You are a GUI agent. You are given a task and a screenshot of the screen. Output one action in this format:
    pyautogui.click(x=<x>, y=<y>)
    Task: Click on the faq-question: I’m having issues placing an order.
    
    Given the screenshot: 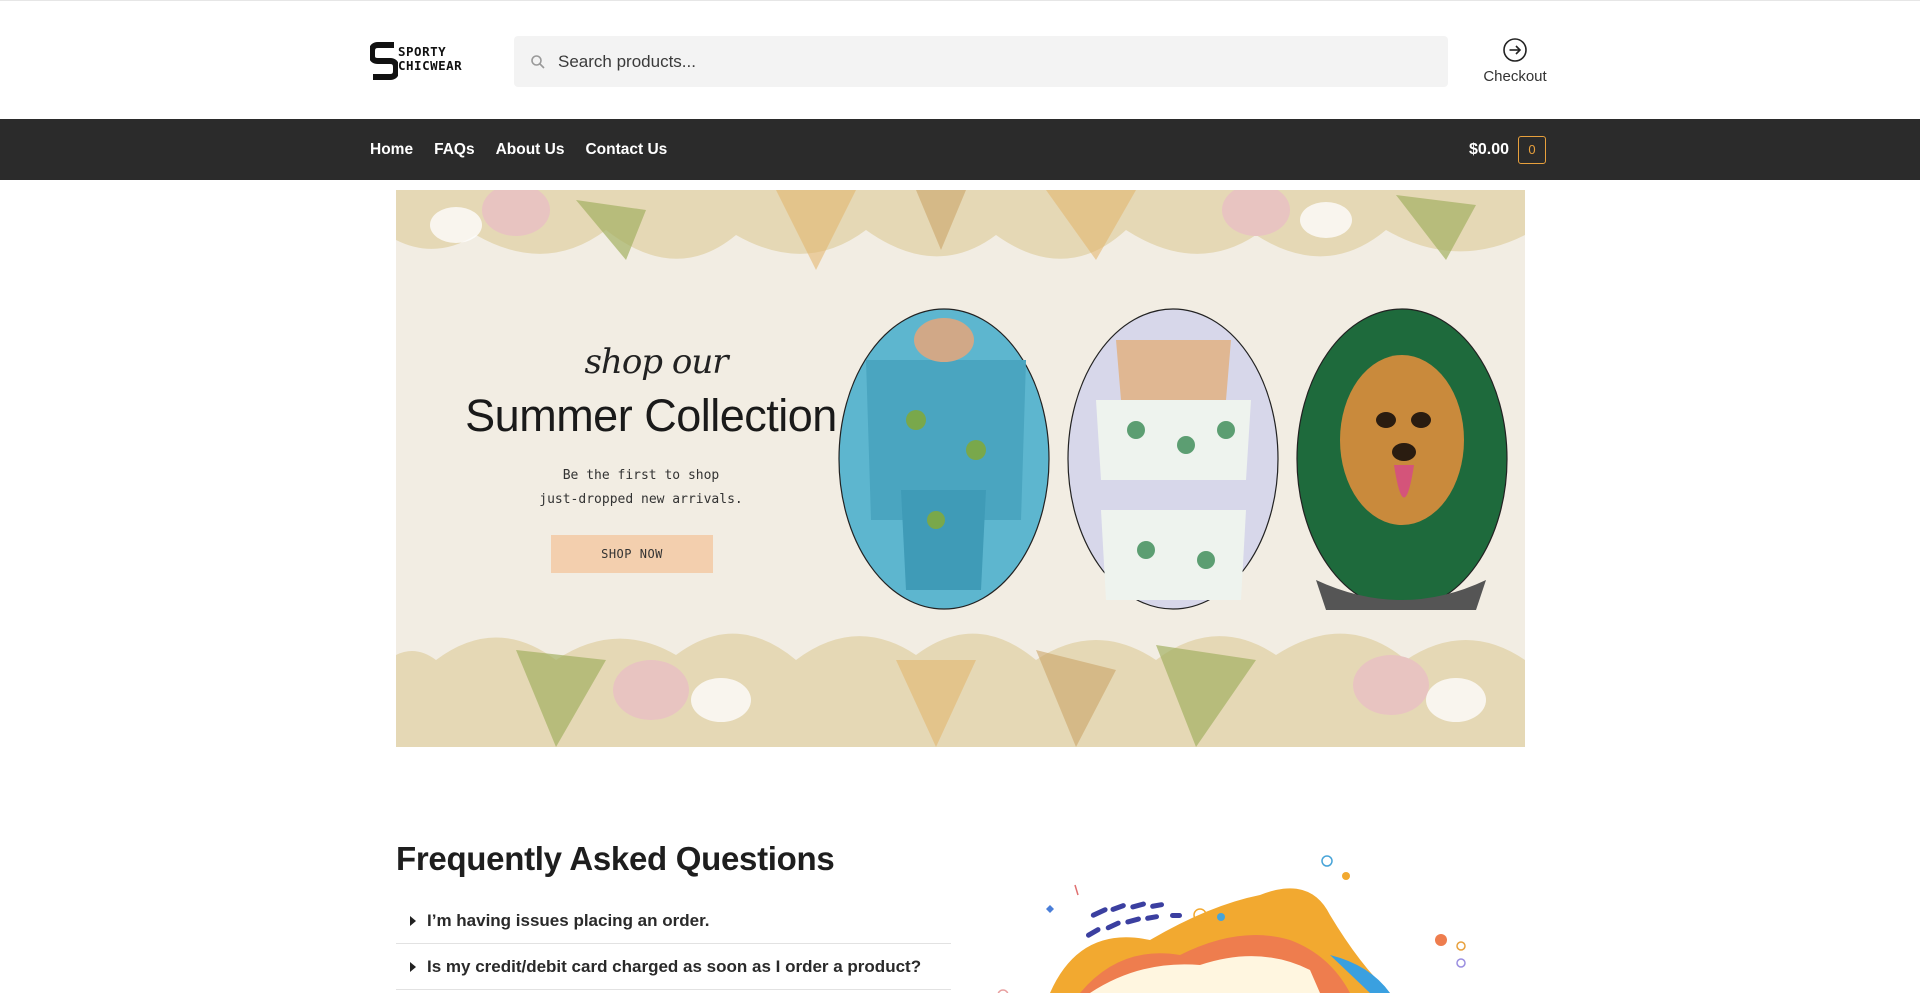 What is the action you would take?
    pyautogui.click(x=568, y=920)
    